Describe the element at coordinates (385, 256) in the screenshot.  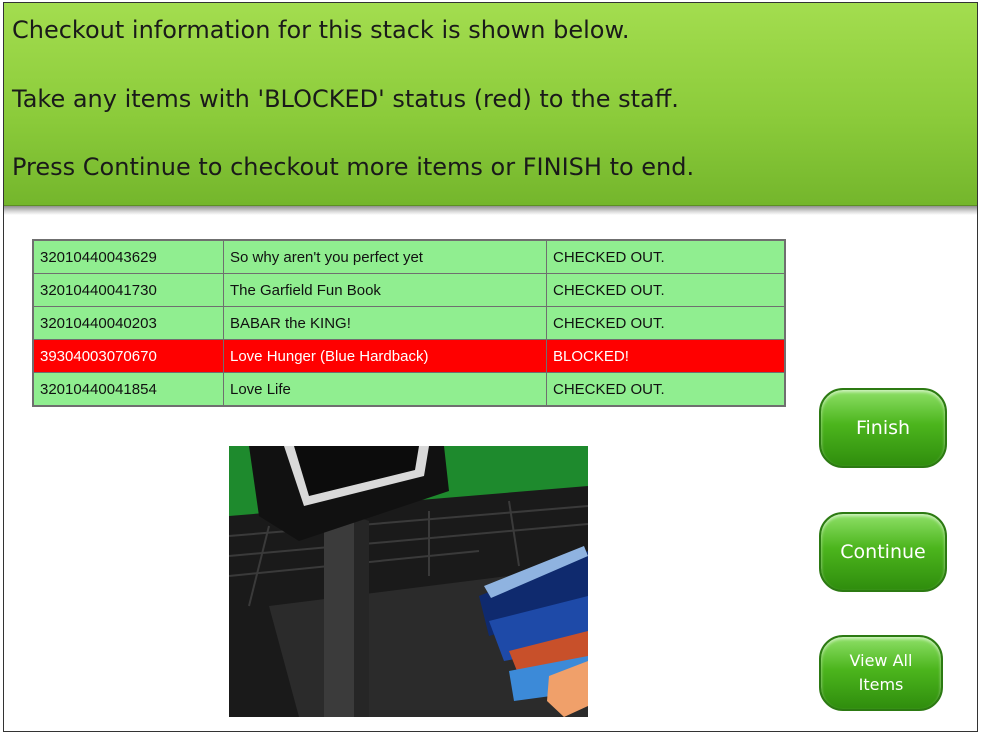
I see `item-title: So why aren't you perfect yet` at that location.